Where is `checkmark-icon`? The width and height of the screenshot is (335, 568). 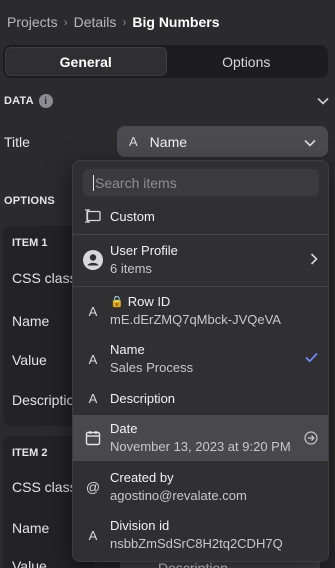
checkmark-icon is located at coordinates (311, 358).